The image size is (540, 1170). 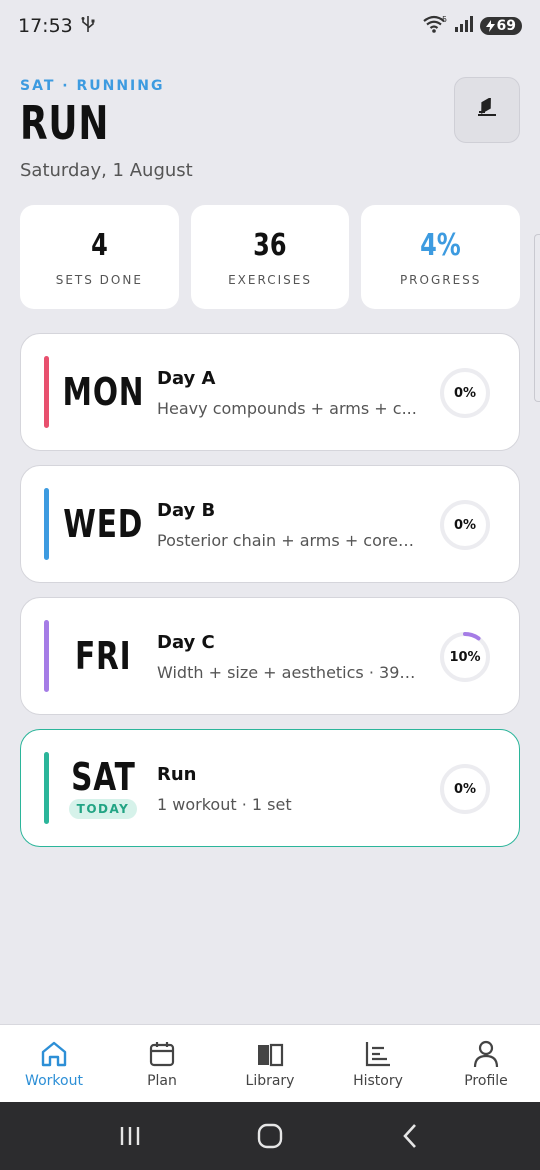 I want to click on stat-label: PROGRESS, so click(x=440, y=279).